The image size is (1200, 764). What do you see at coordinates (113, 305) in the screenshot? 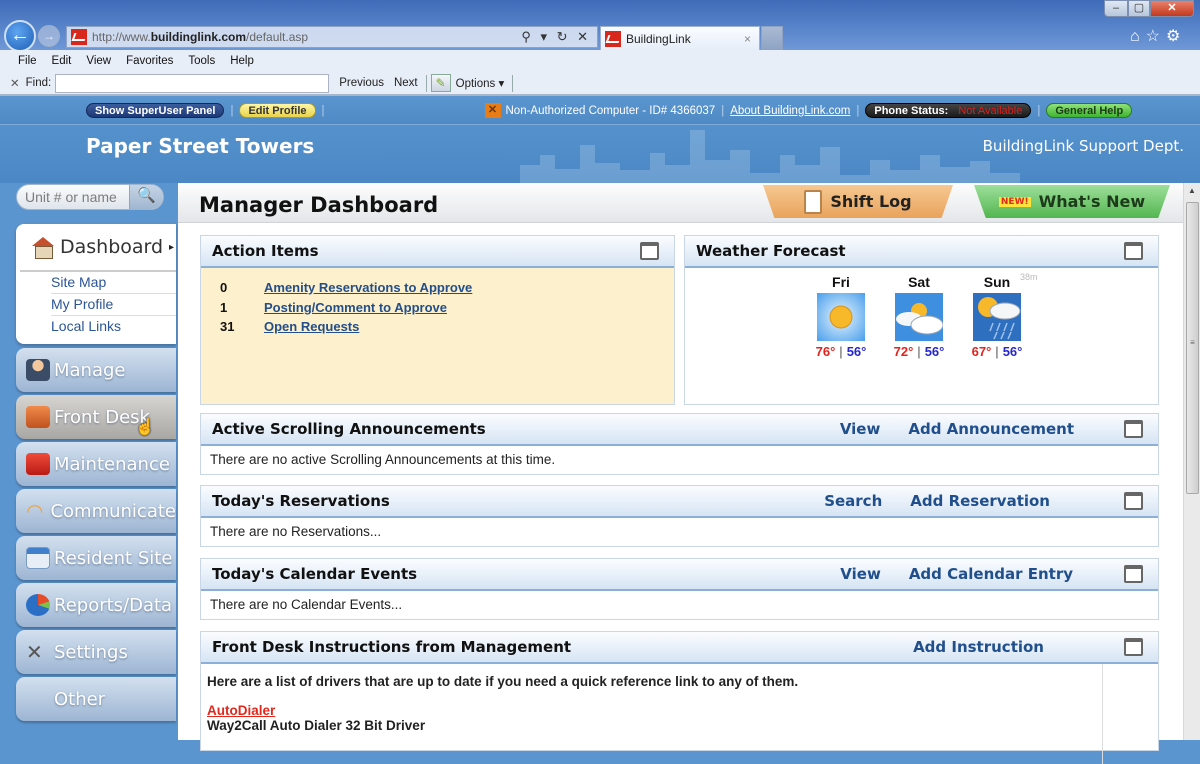
I see `sidebar-link-my-profile: My Profile` at bounding box center [113, 305].